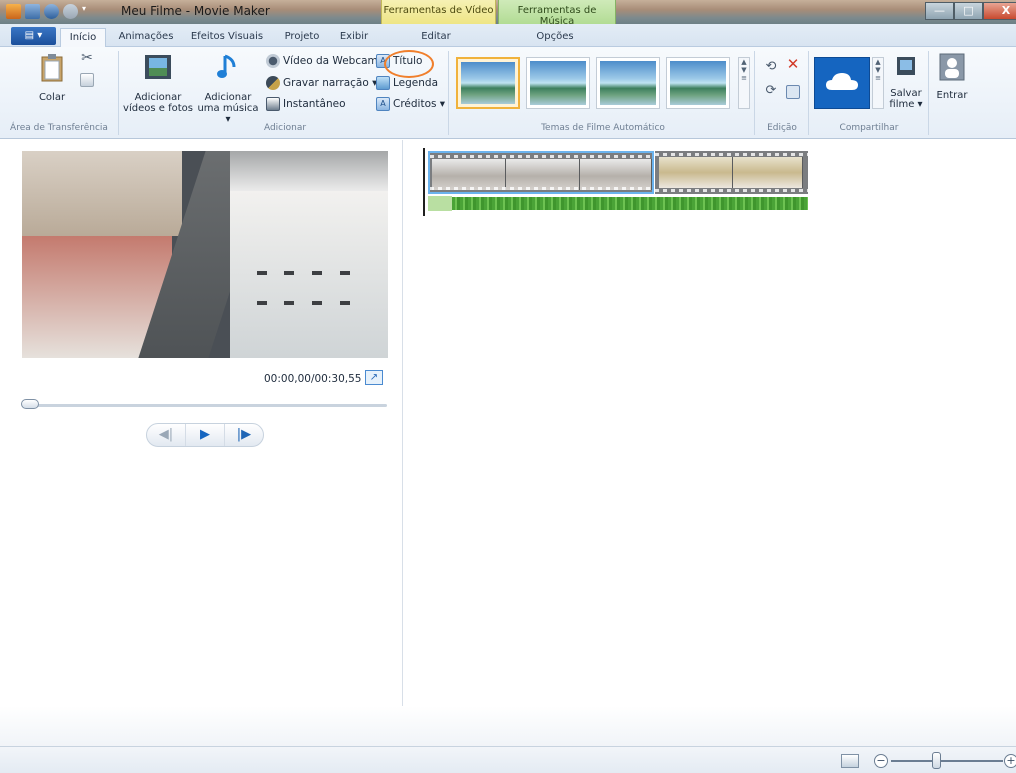  What do you see at coordinates (228, 114) in the screenshot?
I see `add-music-label-line2: uma música ▾` at bounding box center [228, 114].